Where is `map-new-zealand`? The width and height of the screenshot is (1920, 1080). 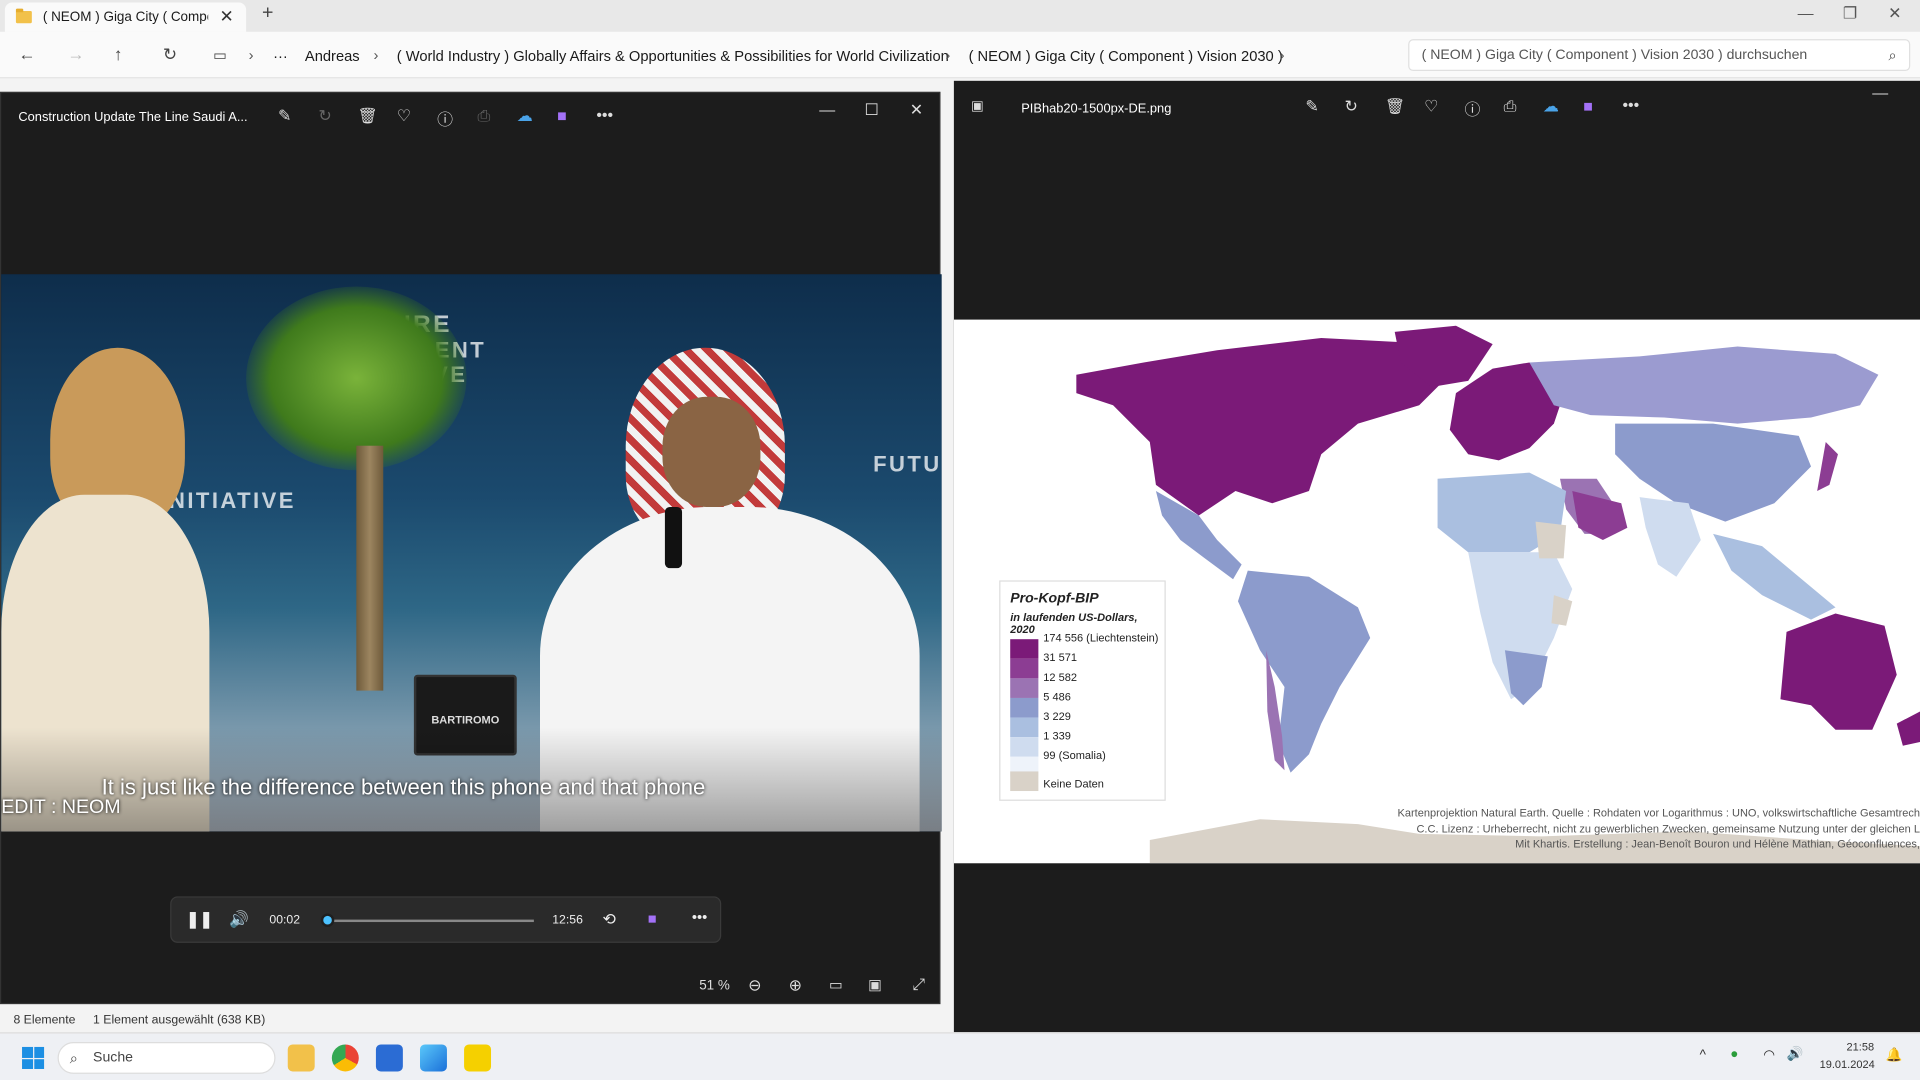
map-new-zealand is located at coordinates (1908, 728).